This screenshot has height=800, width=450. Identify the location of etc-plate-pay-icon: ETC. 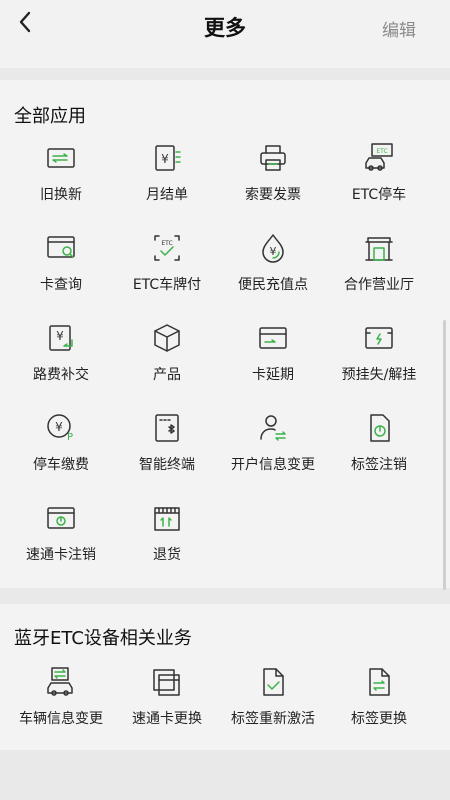
(167, 248).